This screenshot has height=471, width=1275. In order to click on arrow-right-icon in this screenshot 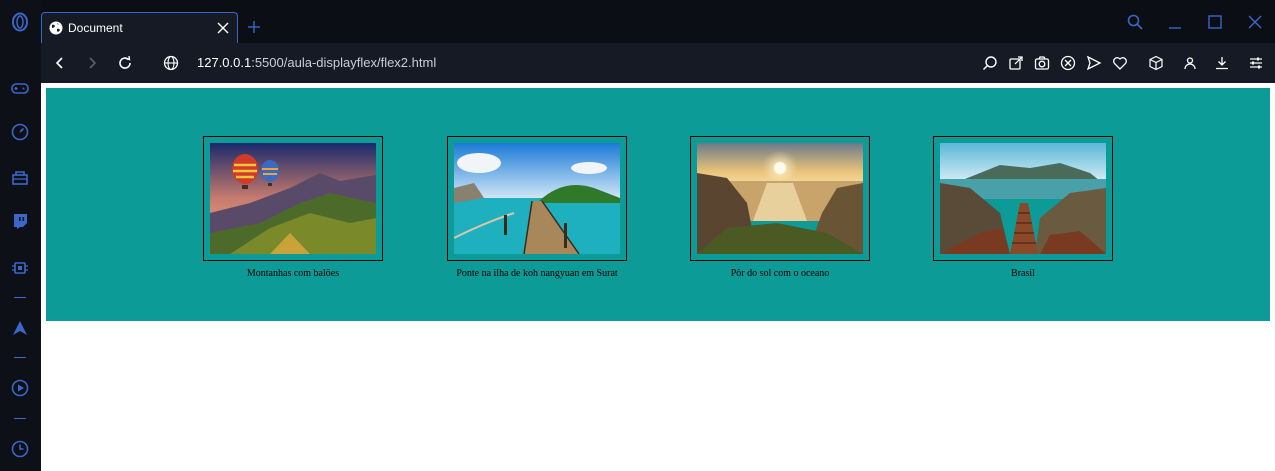, I will do `click(93, 63)`.